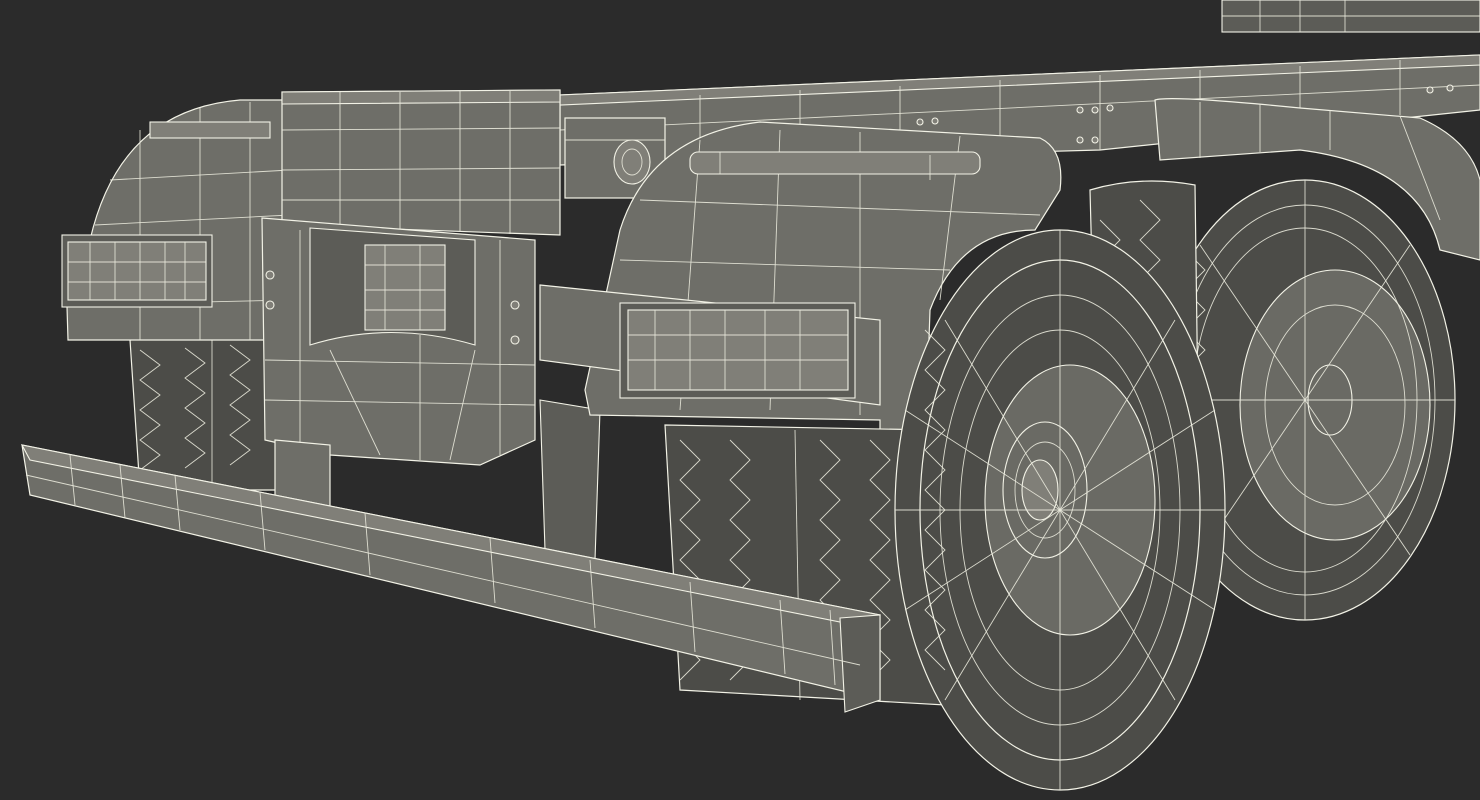  What do you see at coordinates (398, 341) in the screenshot?
I see `hitch-bracket` at bounding box center [398, 341].